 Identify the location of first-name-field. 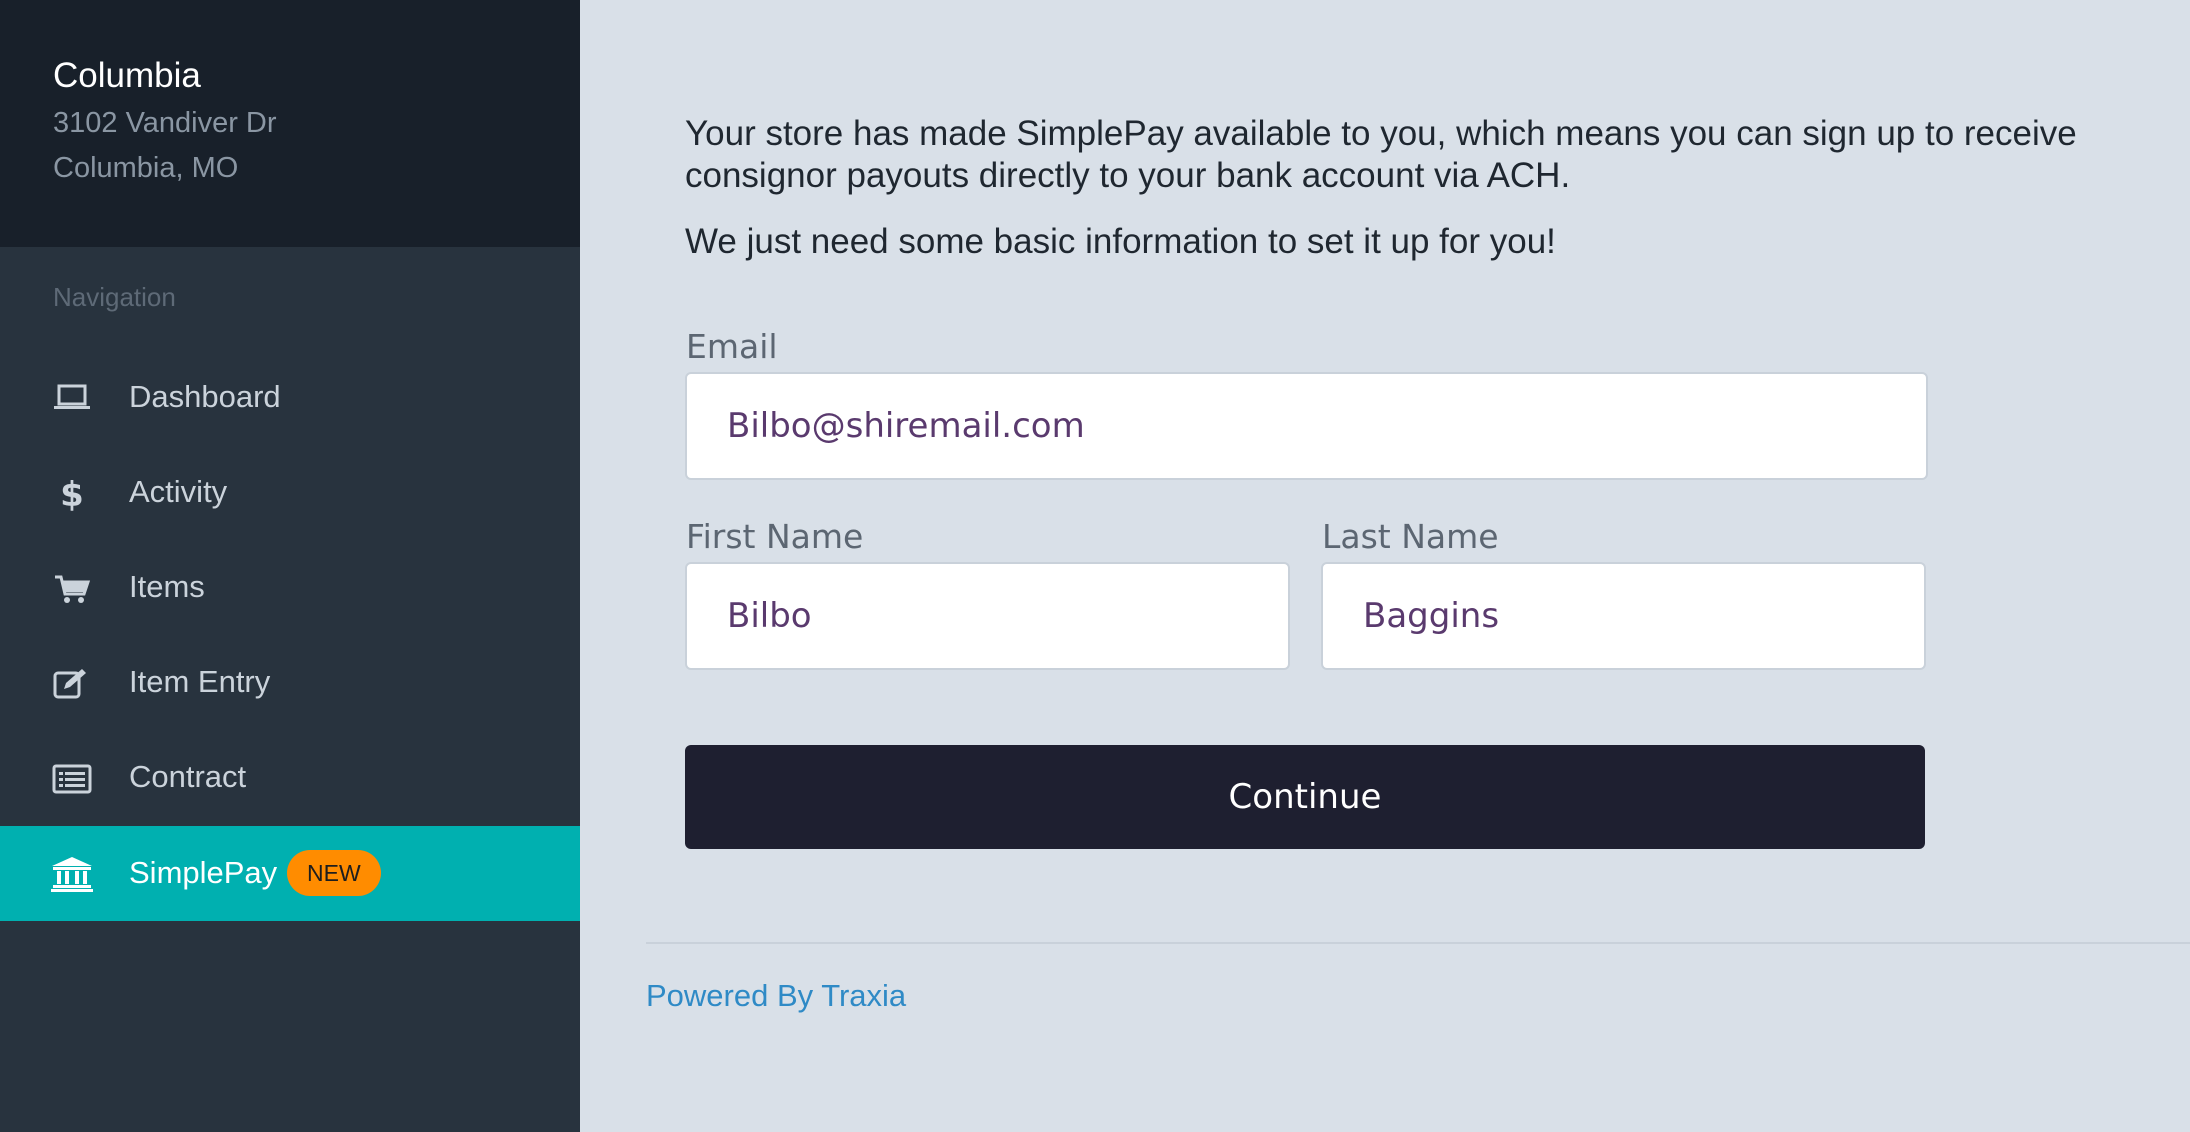
(987, 616).